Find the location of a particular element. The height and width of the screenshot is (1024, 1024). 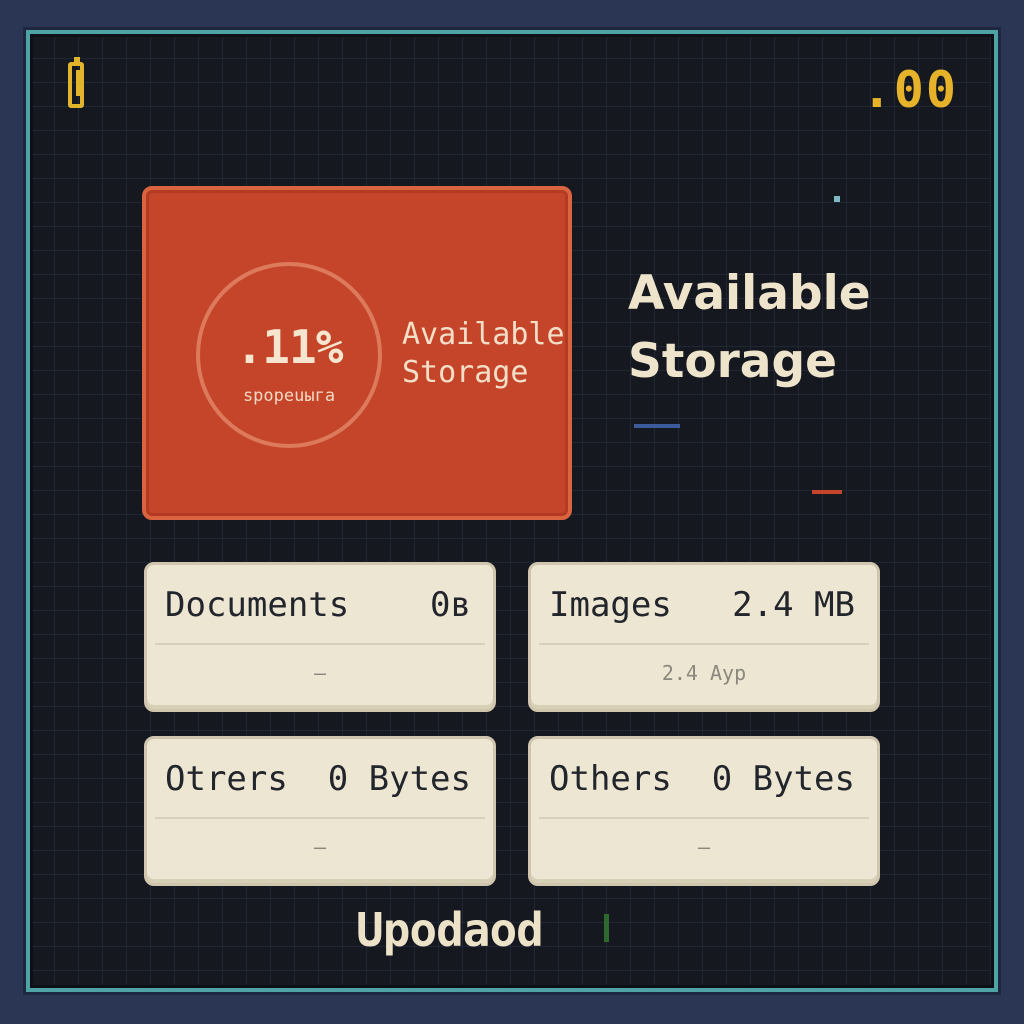

storage-summary-card: .11% spoреuыга Available Storage is located at coordinates (357, 353).